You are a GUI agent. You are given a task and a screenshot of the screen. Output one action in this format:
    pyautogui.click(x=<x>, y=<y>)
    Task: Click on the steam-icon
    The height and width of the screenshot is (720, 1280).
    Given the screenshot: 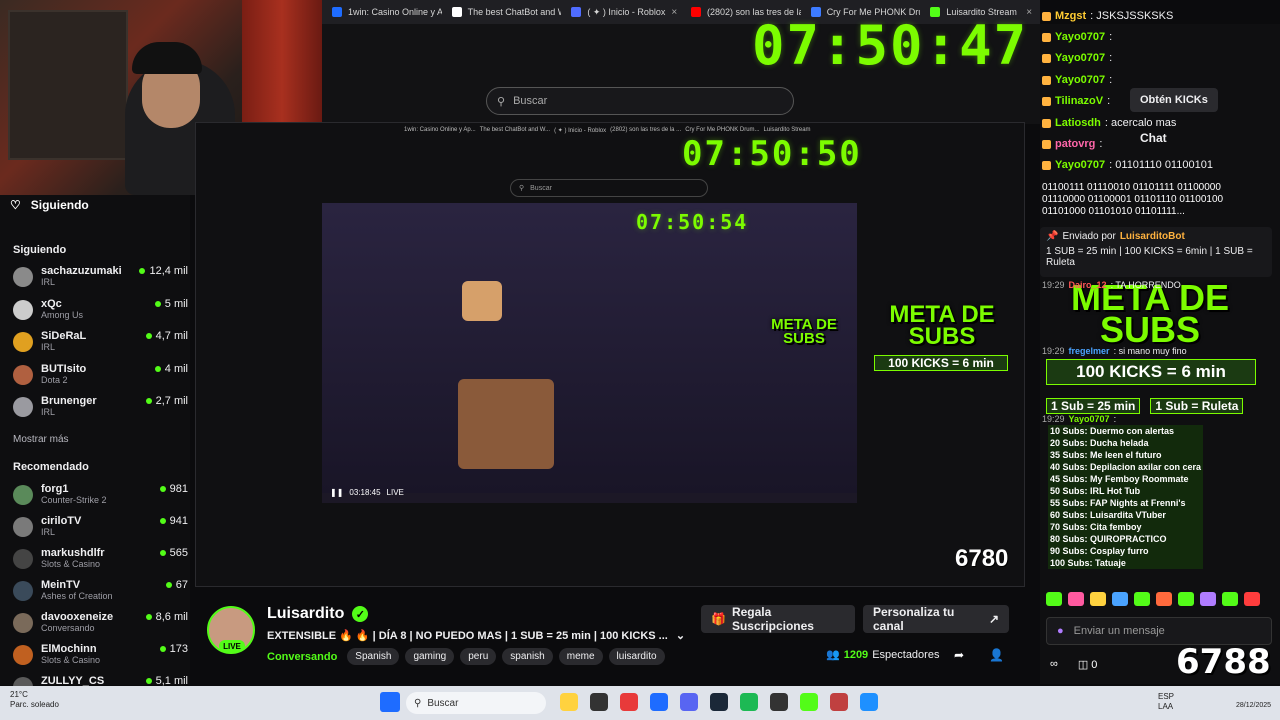 What is the action you would take?
    pyautogui.click(x=719, y=702)
    